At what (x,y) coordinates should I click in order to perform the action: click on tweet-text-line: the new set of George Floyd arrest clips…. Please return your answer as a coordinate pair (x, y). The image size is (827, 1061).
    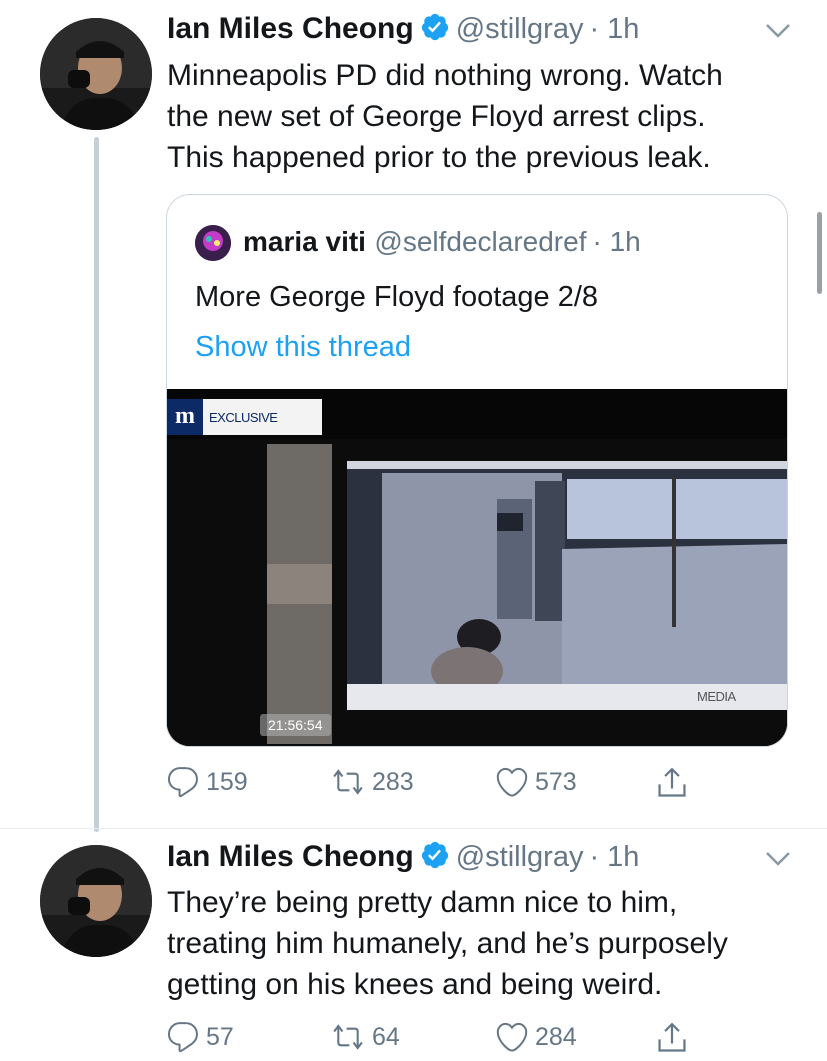
    Looking at the image, I should click on (436, 116).